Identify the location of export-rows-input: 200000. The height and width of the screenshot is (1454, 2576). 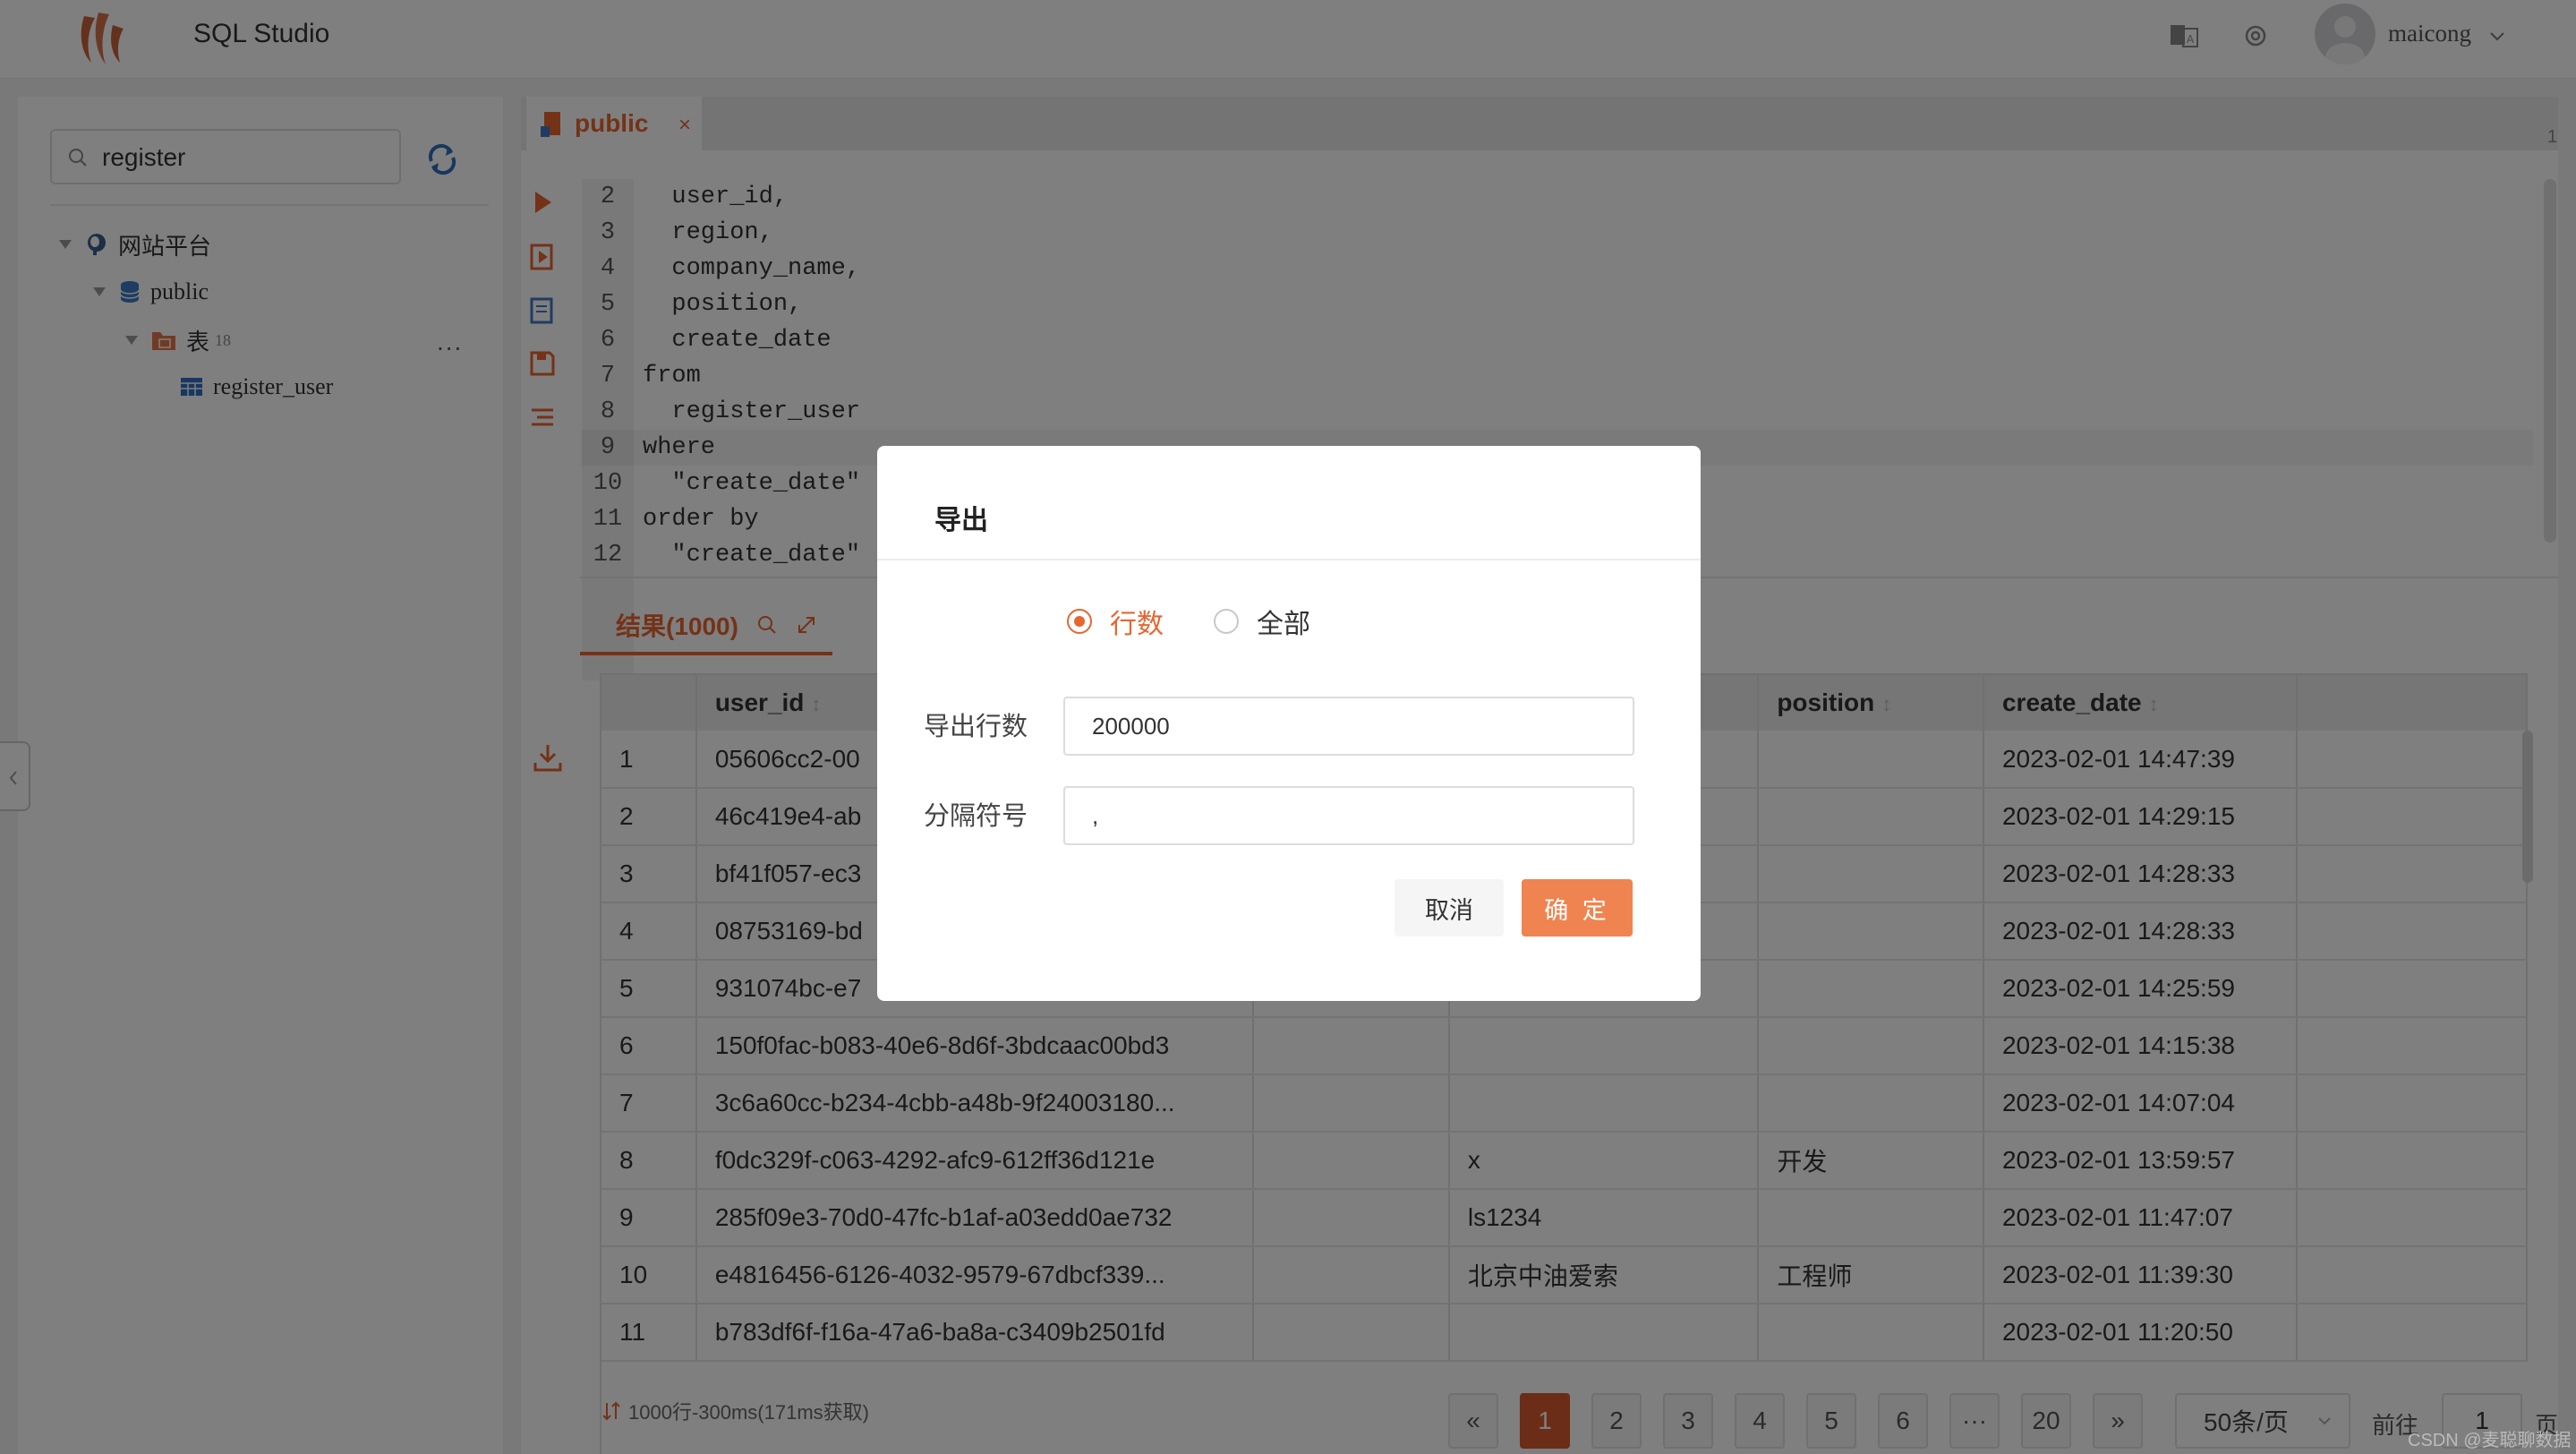
(1348, 726).